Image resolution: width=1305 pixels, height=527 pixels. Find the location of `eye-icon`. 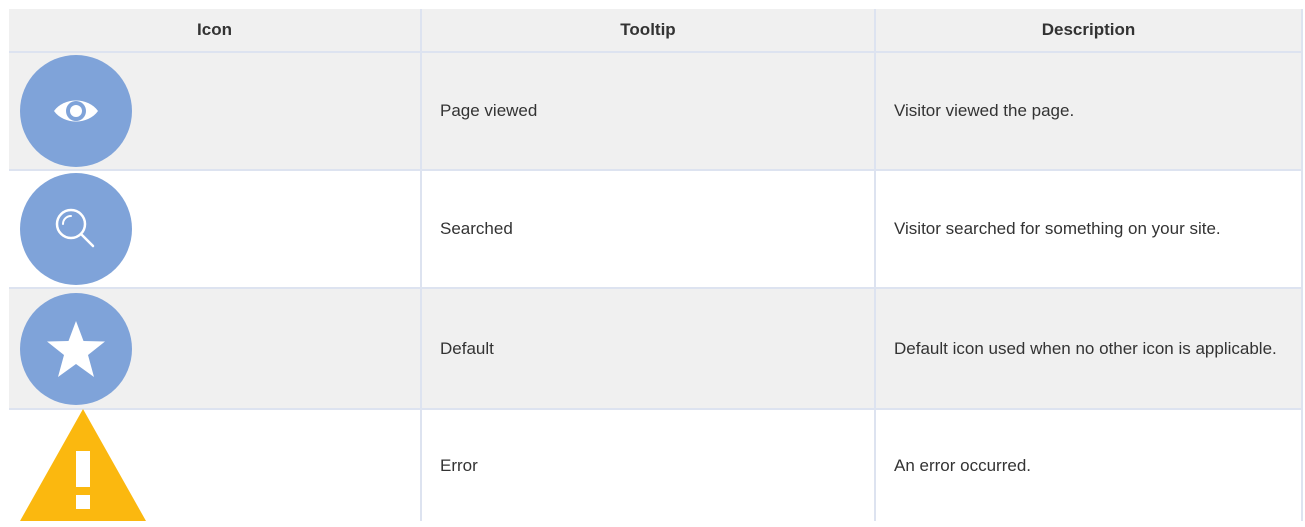

eye-icon is located at coordinates (76, 111).